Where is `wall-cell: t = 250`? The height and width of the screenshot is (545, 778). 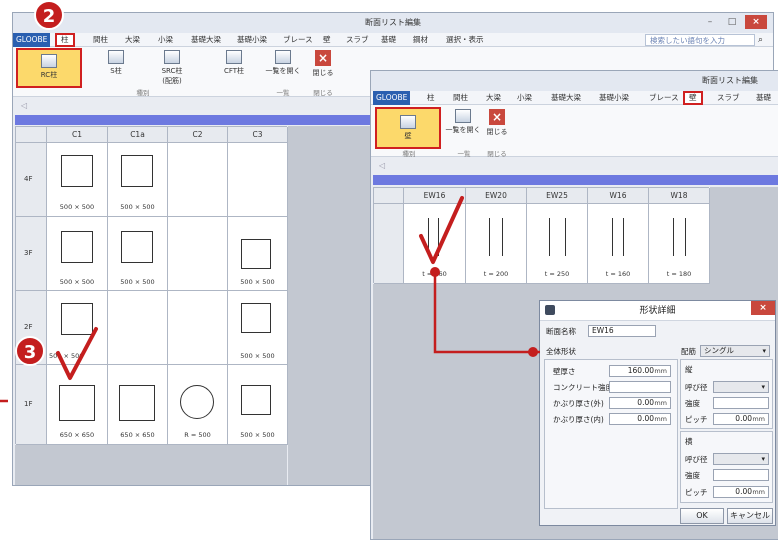
wall-cell: t = 250 is located at coordinates (557, 244).